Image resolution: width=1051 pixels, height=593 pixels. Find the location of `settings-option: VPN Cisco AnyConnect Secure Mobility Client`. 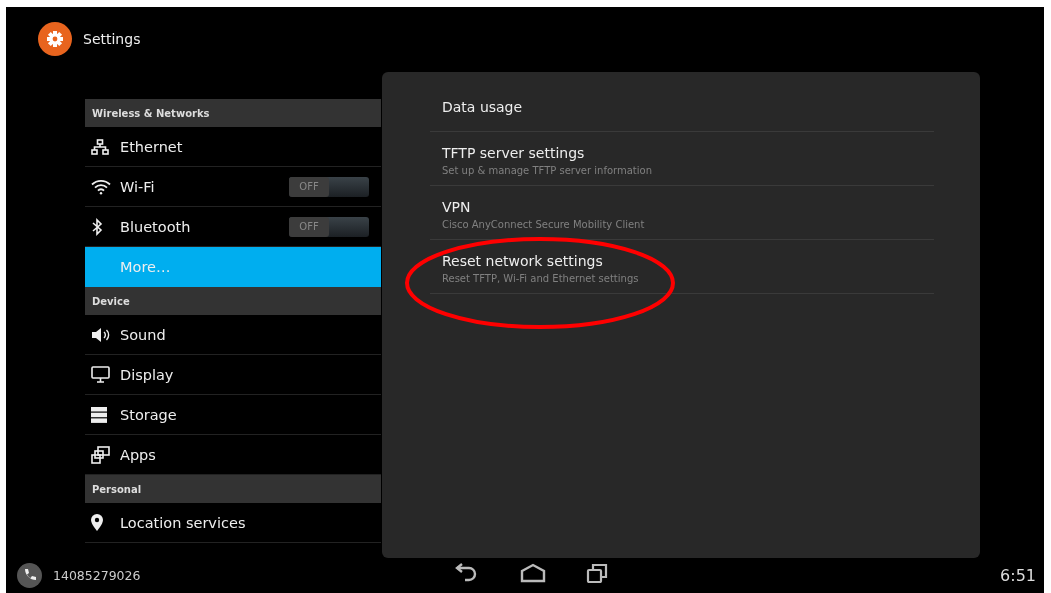

settings-option: VPN Cisco AnyConnect Secure Mobility Client is located at coordinates (682, 213).